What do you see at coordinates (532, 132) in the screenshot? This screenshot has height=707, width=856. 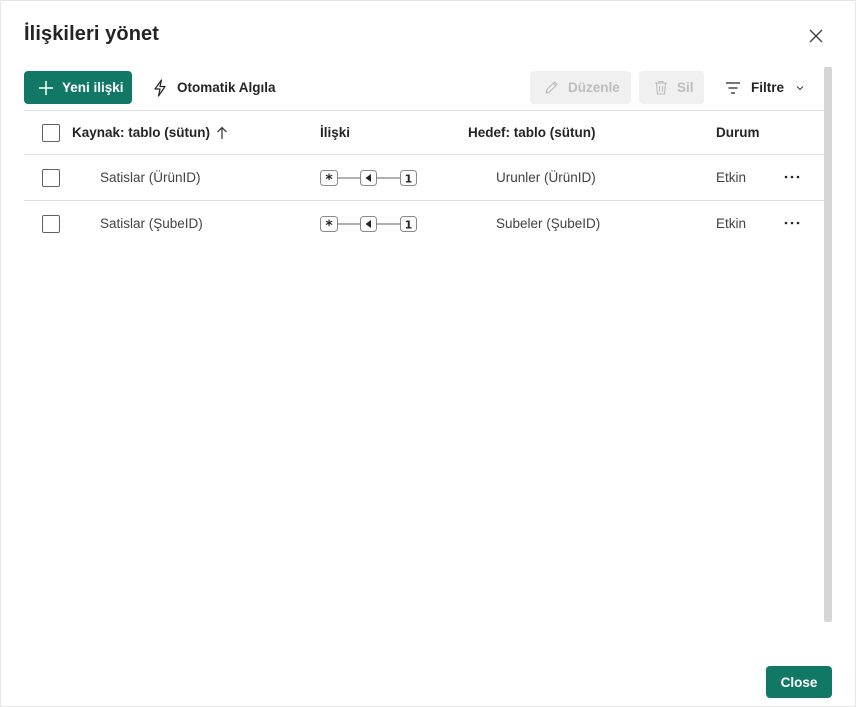 I see `target-column-header: Hedef: tablo (sütun)` at bounding box center [532, 132].